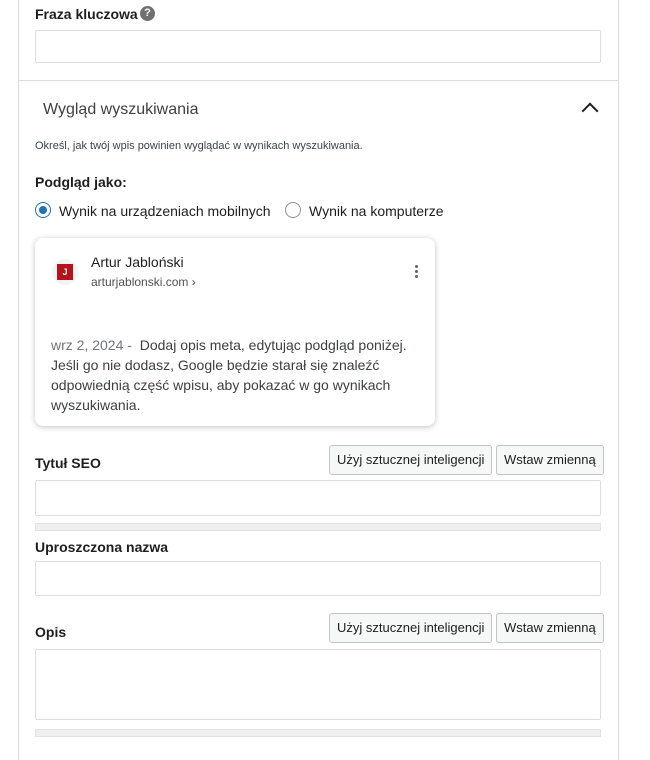 The width and height of the screenshot is (650, 760). I want to click on serp-site-name: Artur Jabloński, so click(137, 262).